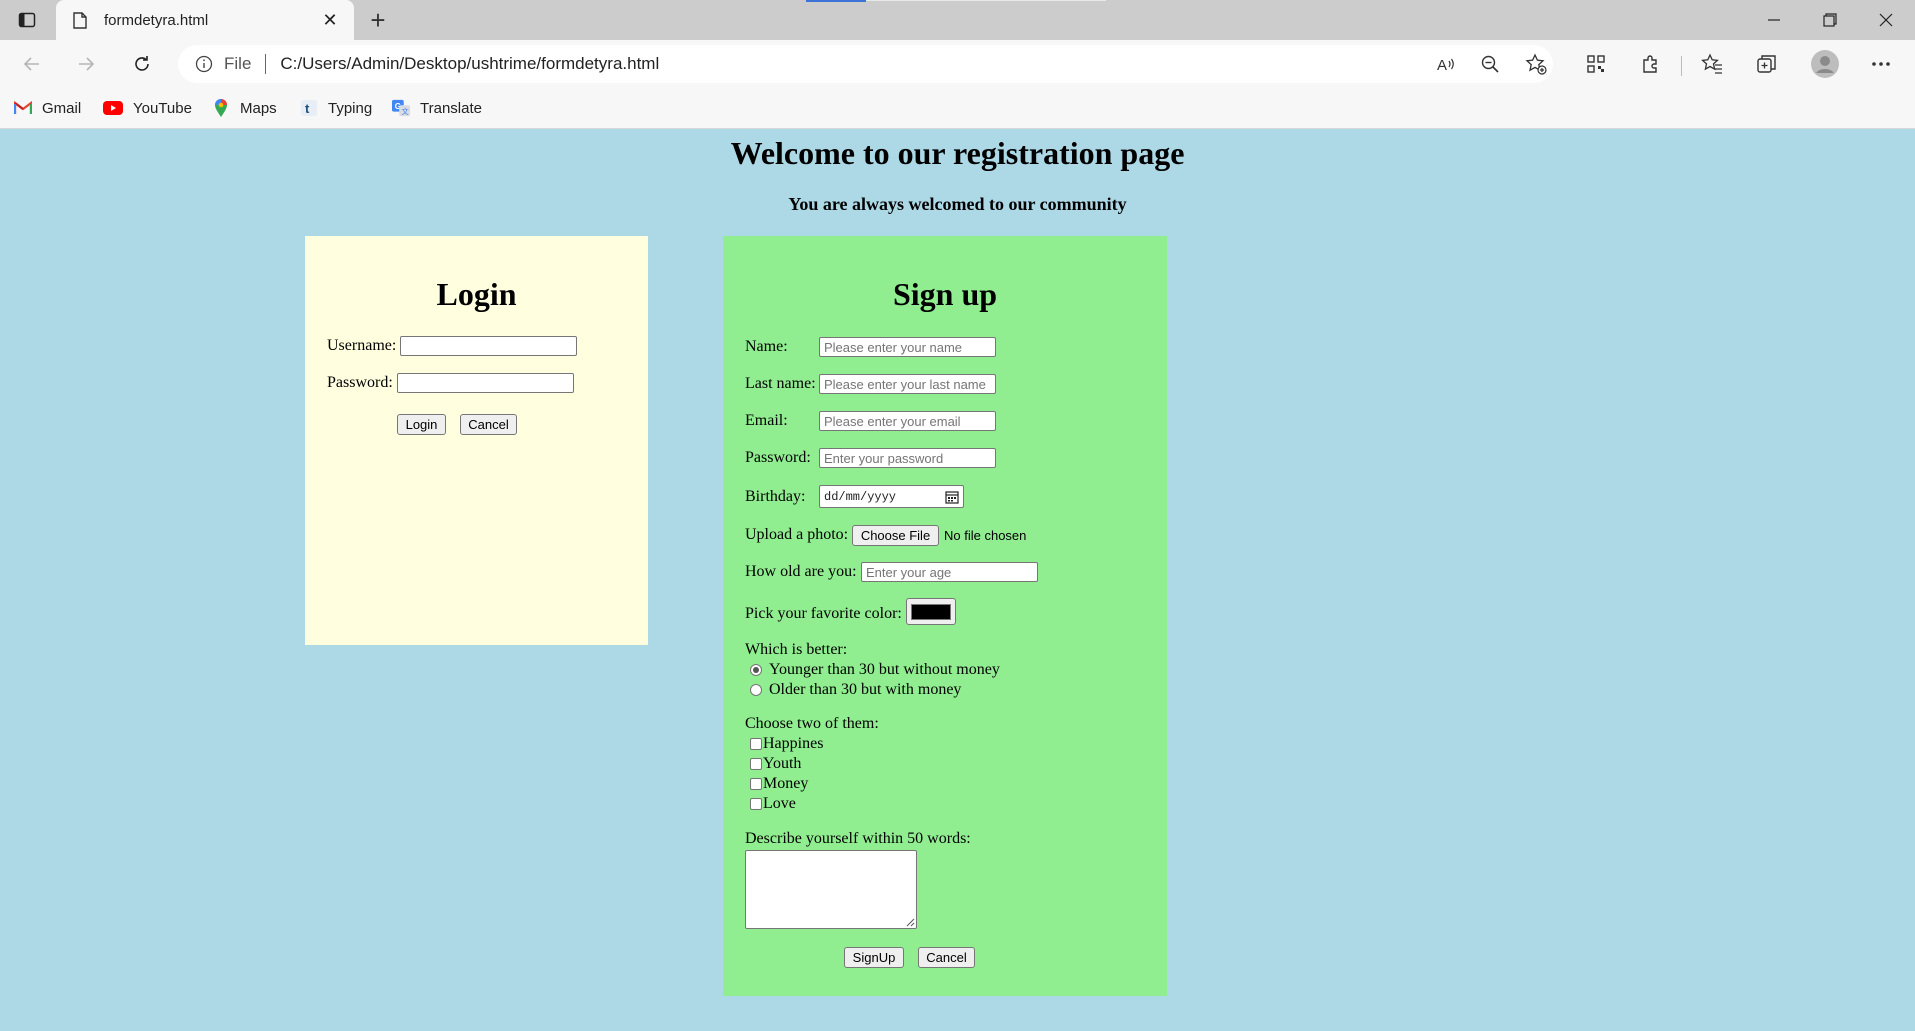 Image resolution: width=1915 pixels, height=1031 pixels. What do you see at coordinates (1767, 64) in the screenshot?
I see `collections-icon` at bounding box center [1767, 64].